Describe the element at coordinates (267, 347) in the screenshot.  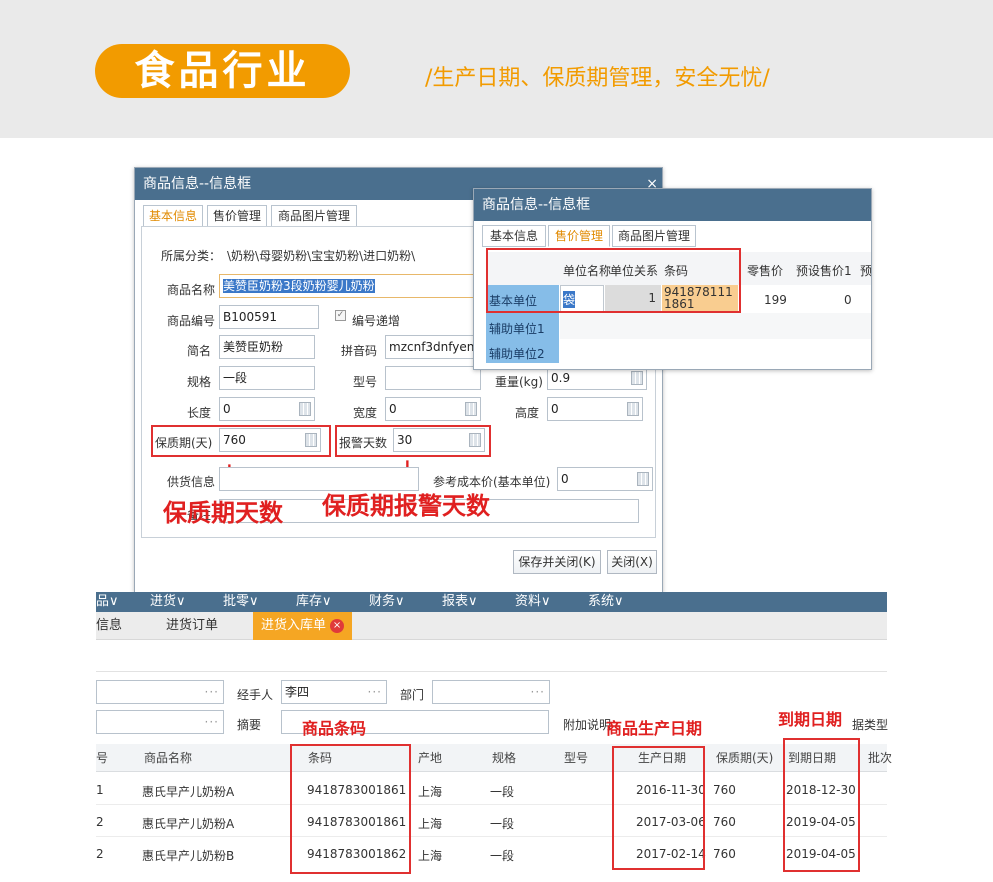
I see `short-name-input: 美赞臣奶粉` at that location.